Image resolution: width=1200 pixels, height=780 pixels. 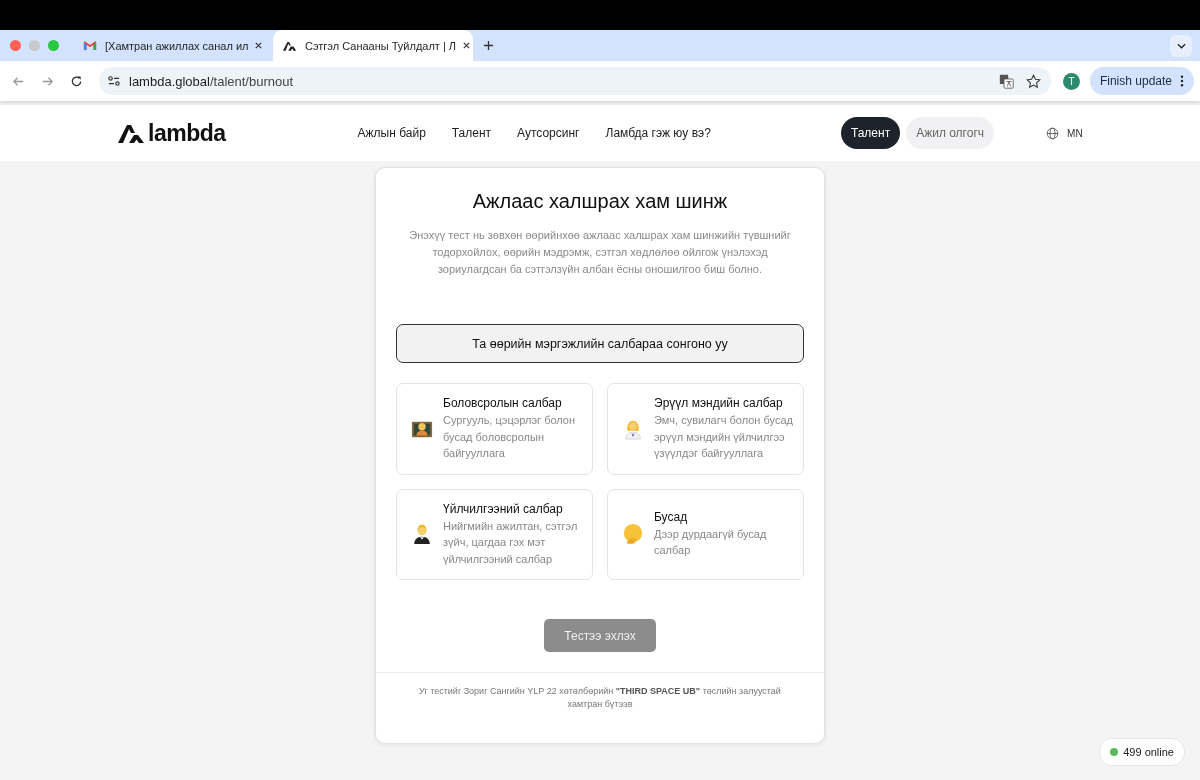 What do you see at coordinates (488, 45) in the screenshot?
I see `new-tab-icon` at bounding box center [488, 45].